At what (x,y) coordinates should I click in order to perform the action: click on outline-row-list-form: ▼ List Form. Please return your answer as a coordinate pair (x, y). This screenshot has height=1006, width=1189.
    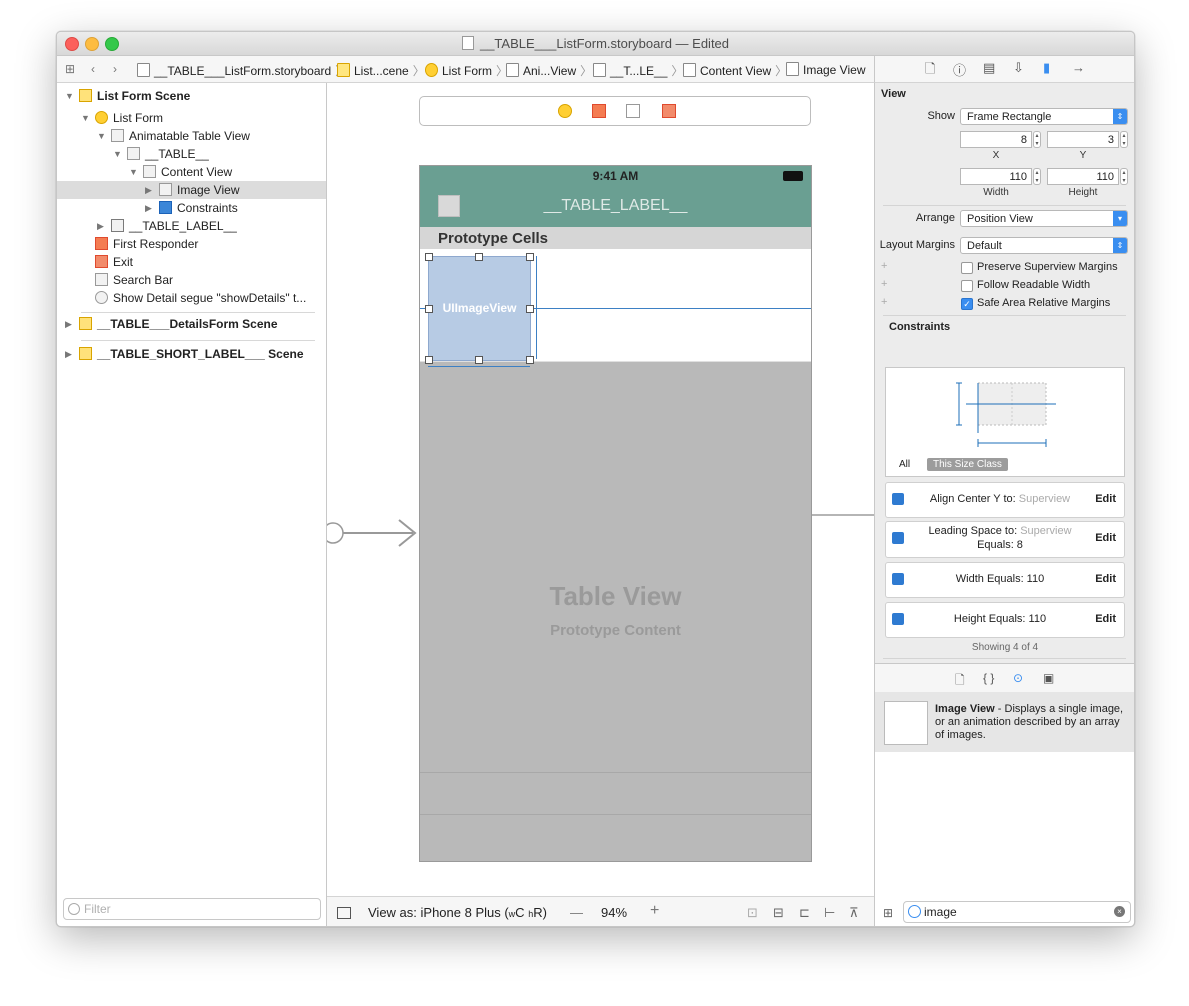
    Looking at the image, I should click on (122, 118).